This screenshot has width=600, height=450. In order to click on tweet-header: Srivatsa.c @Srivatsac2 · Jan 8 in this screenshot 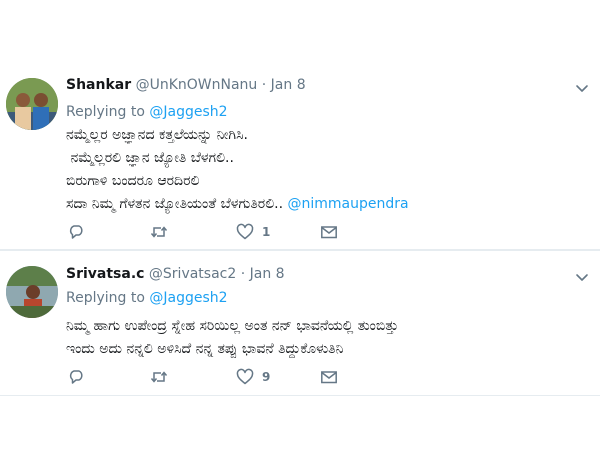, I will do `click(175, 274)`.